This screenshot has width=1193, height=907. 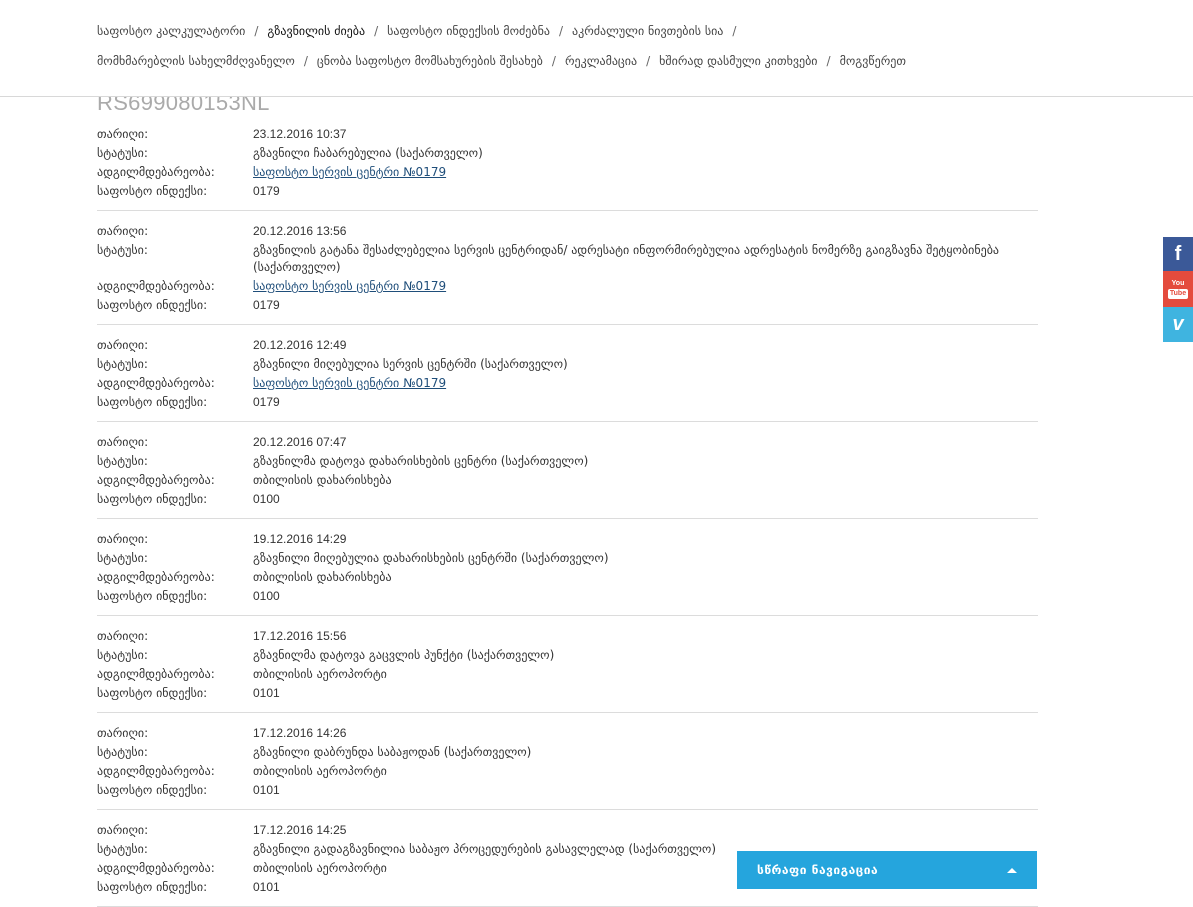 I want to click on date-row: თარიღი: 19.12.2016 14:29, so click(x=567, y=539).